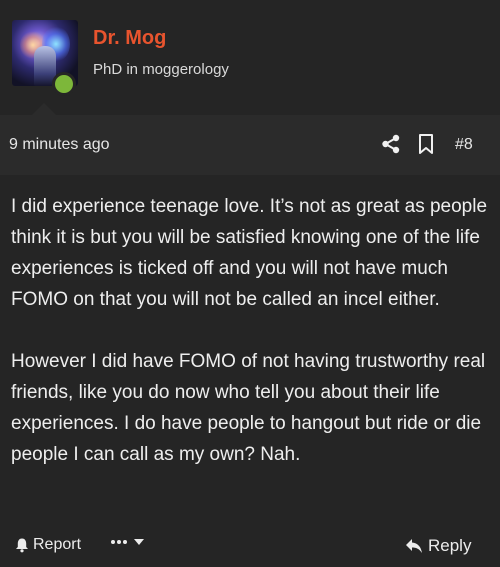 The image size is (500, 567). I want to click on bookmark-icon, so click(426, 144).